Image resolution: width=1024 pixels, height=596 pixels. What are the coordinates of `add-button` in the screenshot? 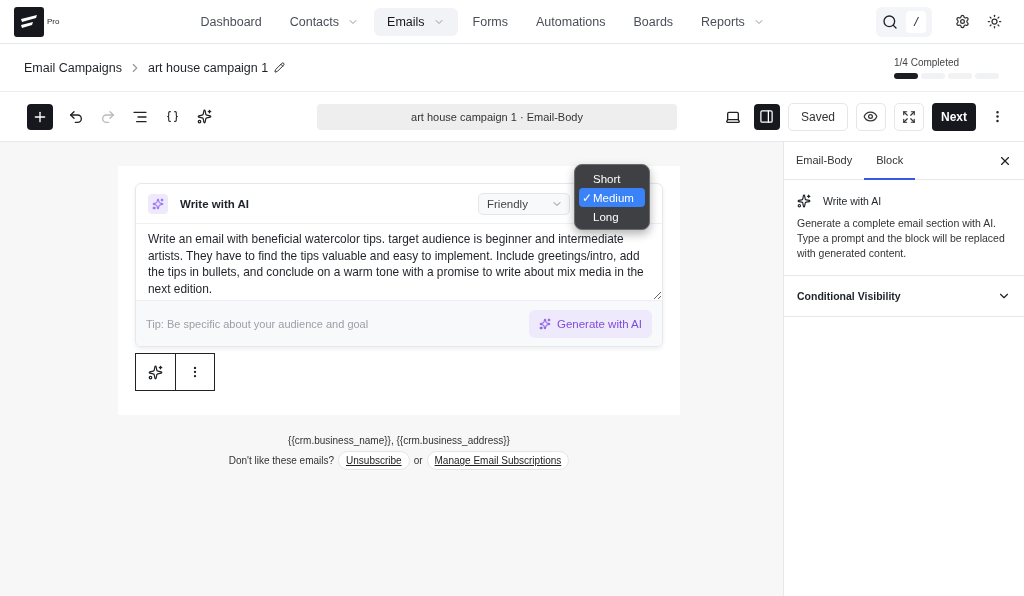 It's located at (40, 116).